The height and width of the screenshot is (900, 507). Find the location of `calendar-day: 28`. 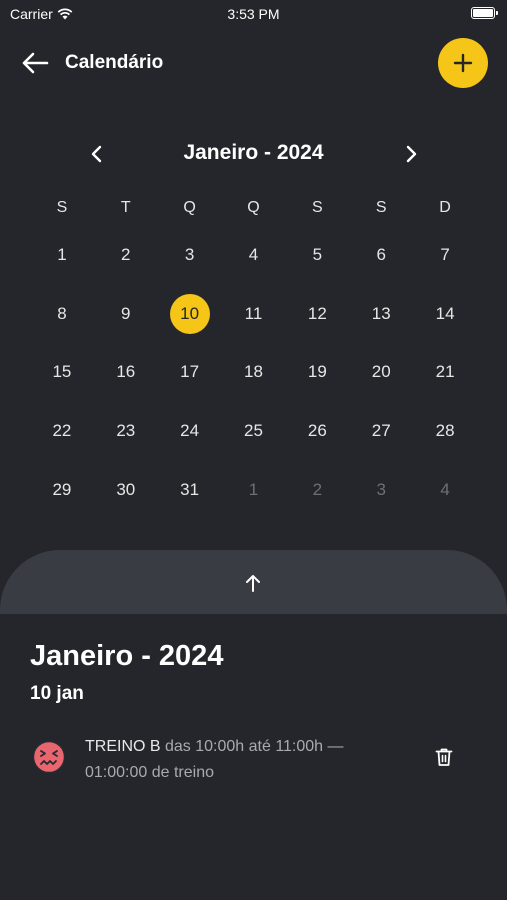

calendar-day: 28 is located at coordinates (445, 431).